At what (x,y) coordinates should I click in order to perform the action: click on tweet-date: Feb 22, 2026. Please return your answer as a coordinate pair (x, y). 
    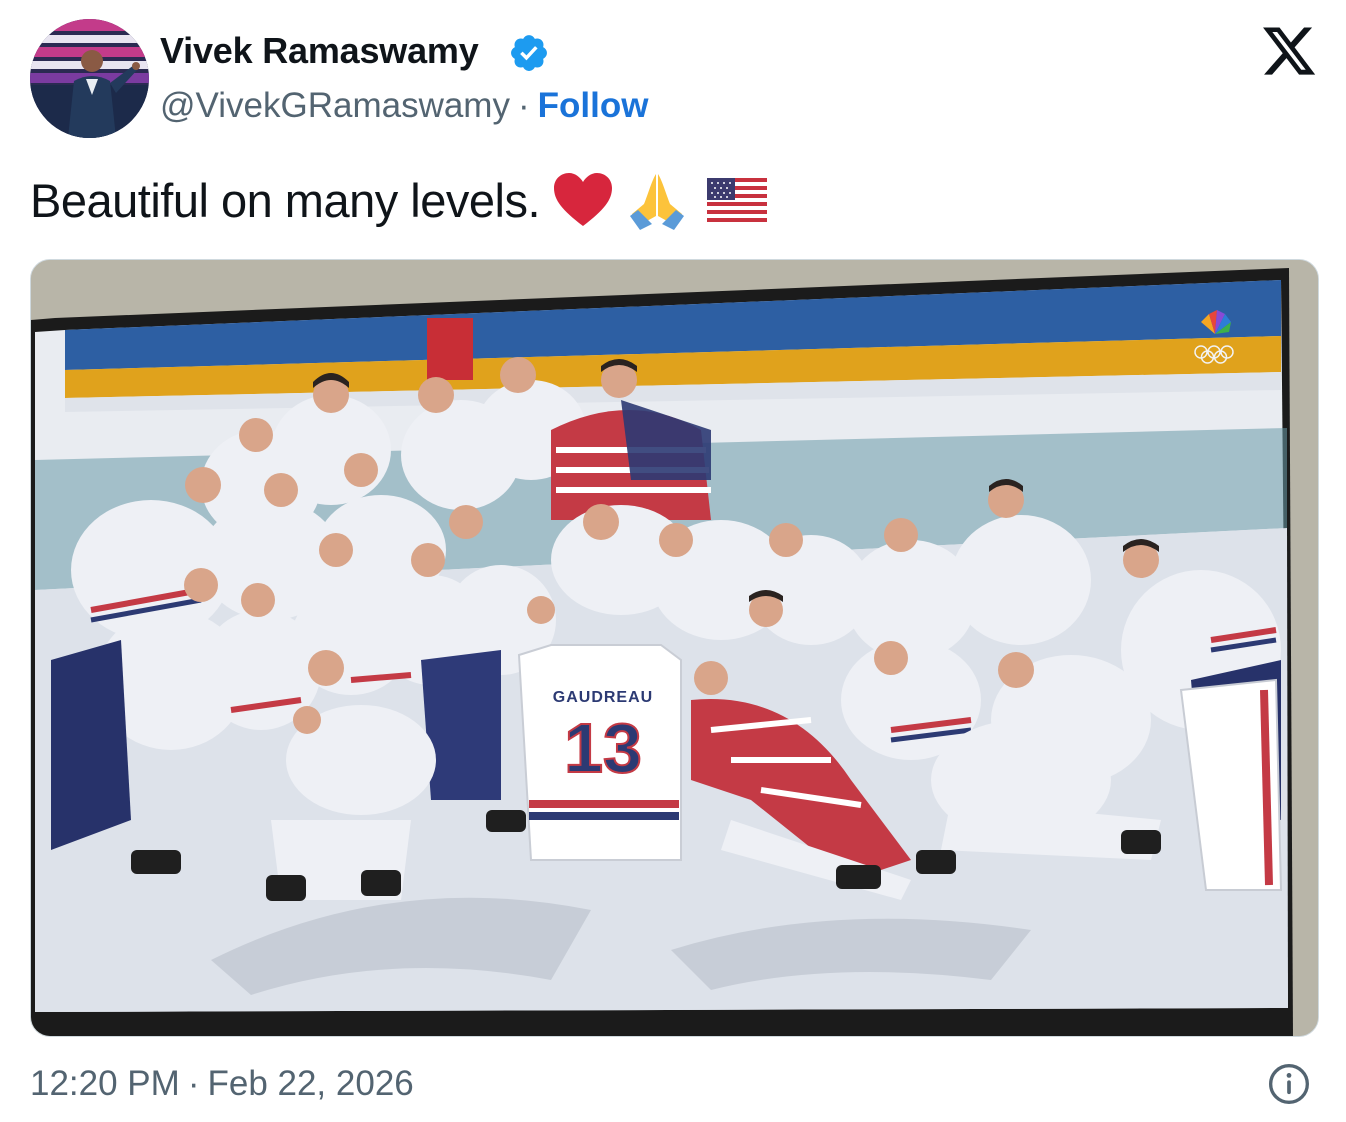
    Looking at the image, I should click on (310, 1083).